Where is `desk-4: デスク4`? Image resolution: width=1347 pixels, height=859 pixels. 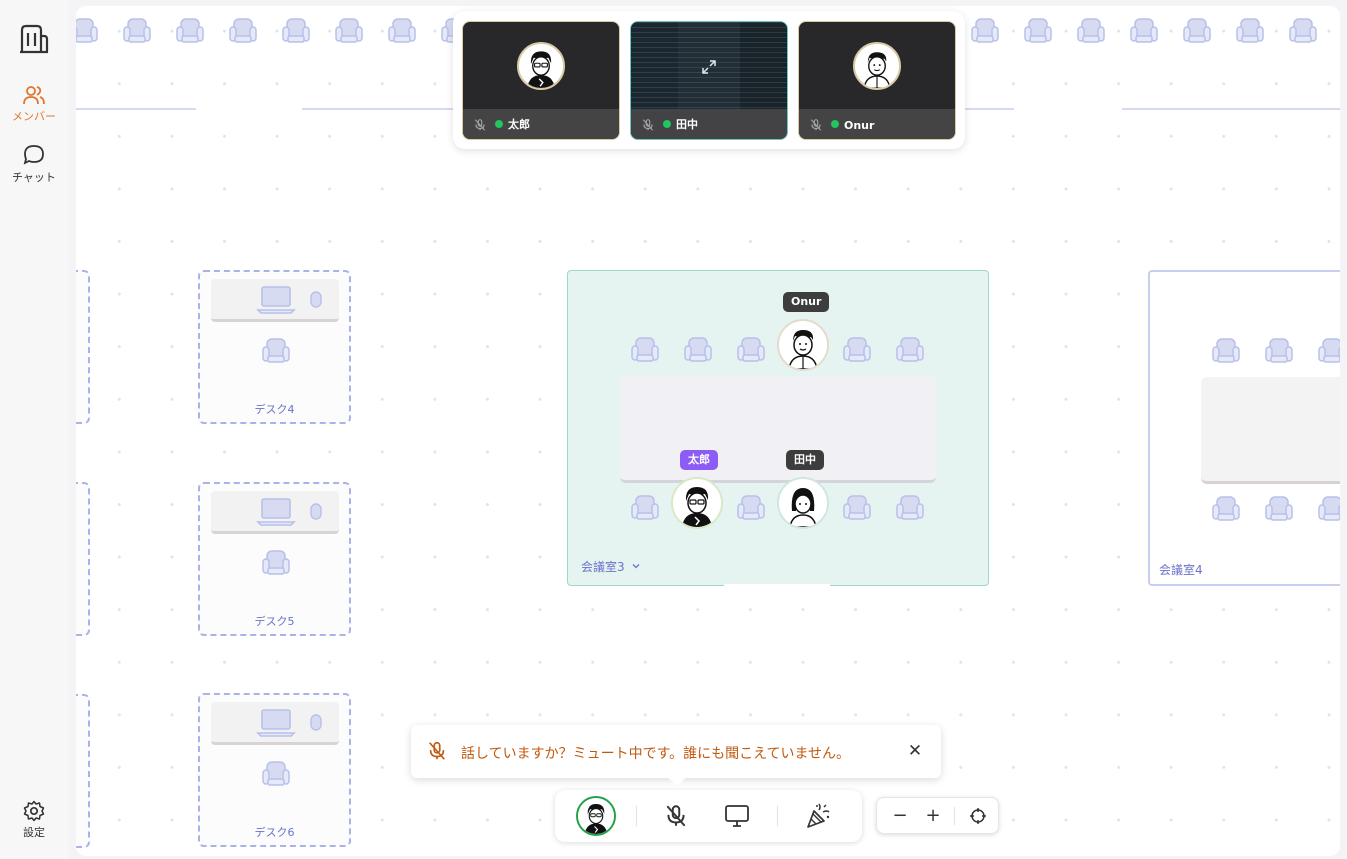
desk-4: デスク4 is located at coordinates (274, 347).